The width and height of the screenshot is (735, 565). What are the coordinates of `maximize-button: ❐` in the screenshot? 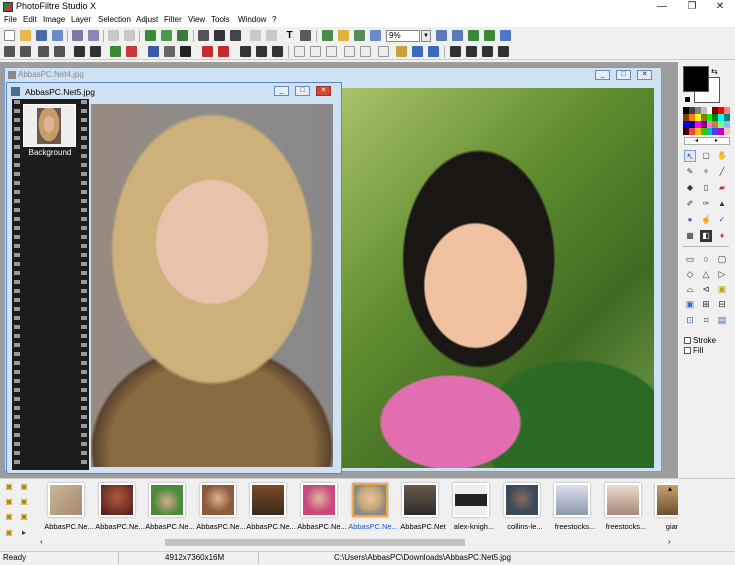 It's located at (692, 7).